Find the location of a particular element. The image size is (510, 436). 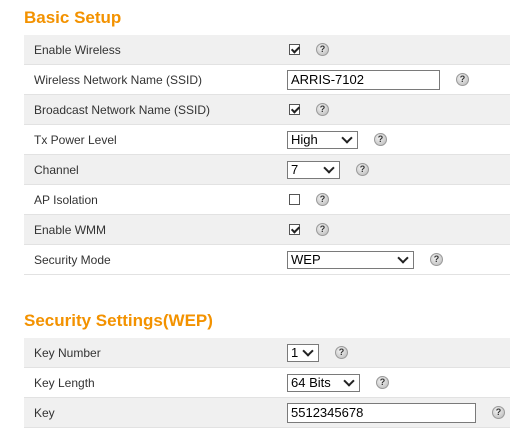

key-input: 5512345678 is located at coordinates (381, 412).